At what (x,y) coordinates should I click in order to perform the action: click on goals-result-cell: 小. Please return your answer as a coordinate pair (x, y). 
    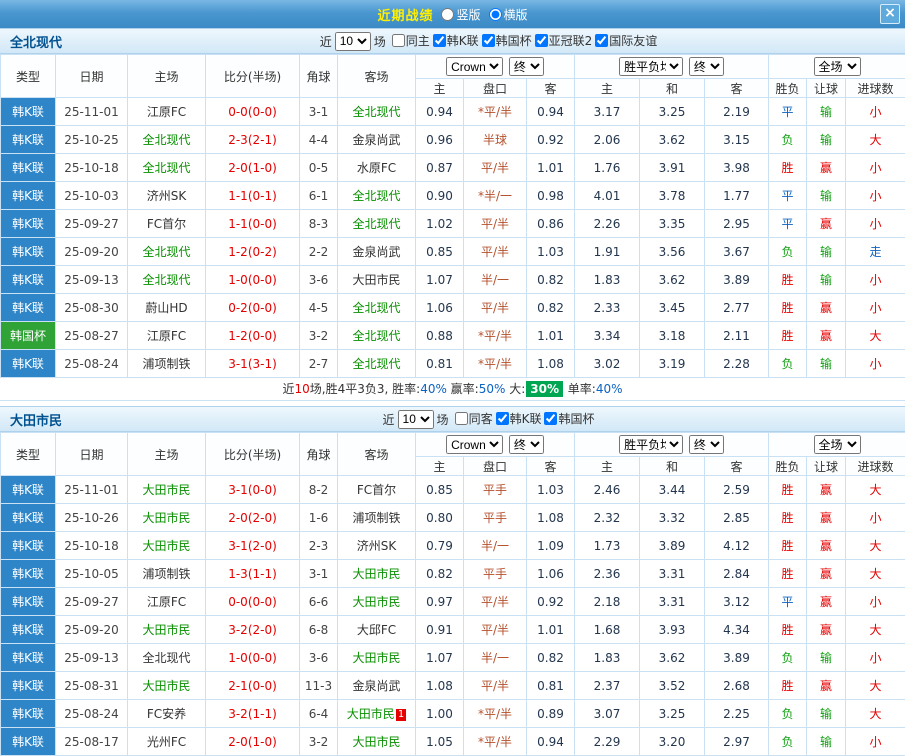
    Looking at the image, I should click on (875, 518).